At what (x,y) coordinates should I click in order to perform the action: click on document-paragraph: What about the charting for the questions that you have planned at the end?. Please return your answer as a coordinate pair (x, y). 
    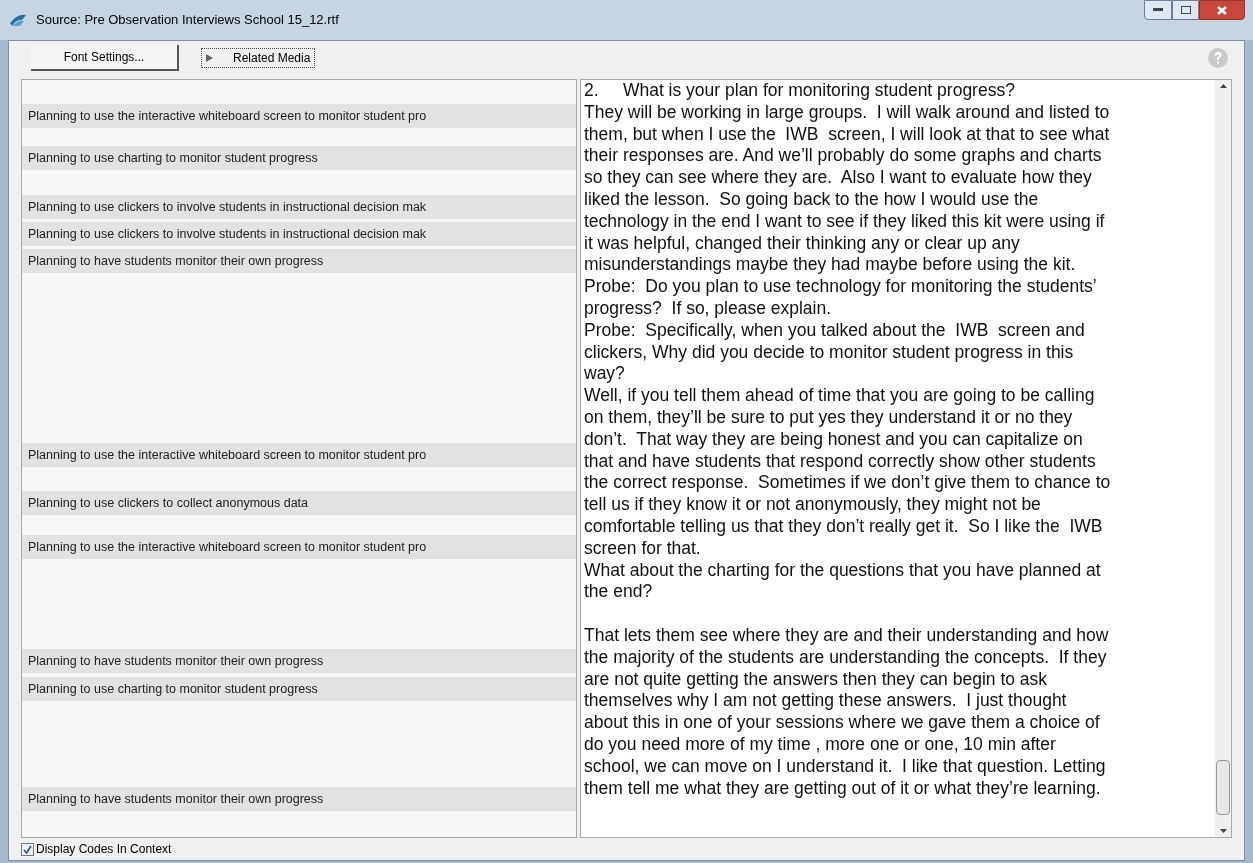
    Looking at the image, I should click on (843, 581).